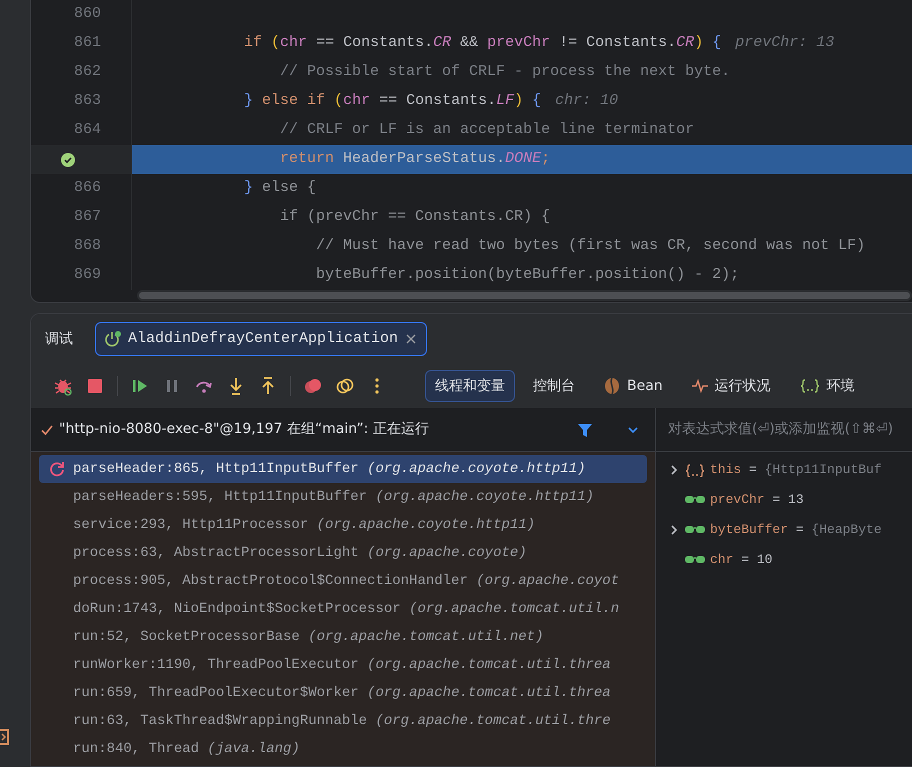  Describe the element at coordinates (343, 497) in the screenshot. I see `stack-frame: parseHeaders:595, Http11InputBuffer (org.apache.coyote.http11)` at that location.